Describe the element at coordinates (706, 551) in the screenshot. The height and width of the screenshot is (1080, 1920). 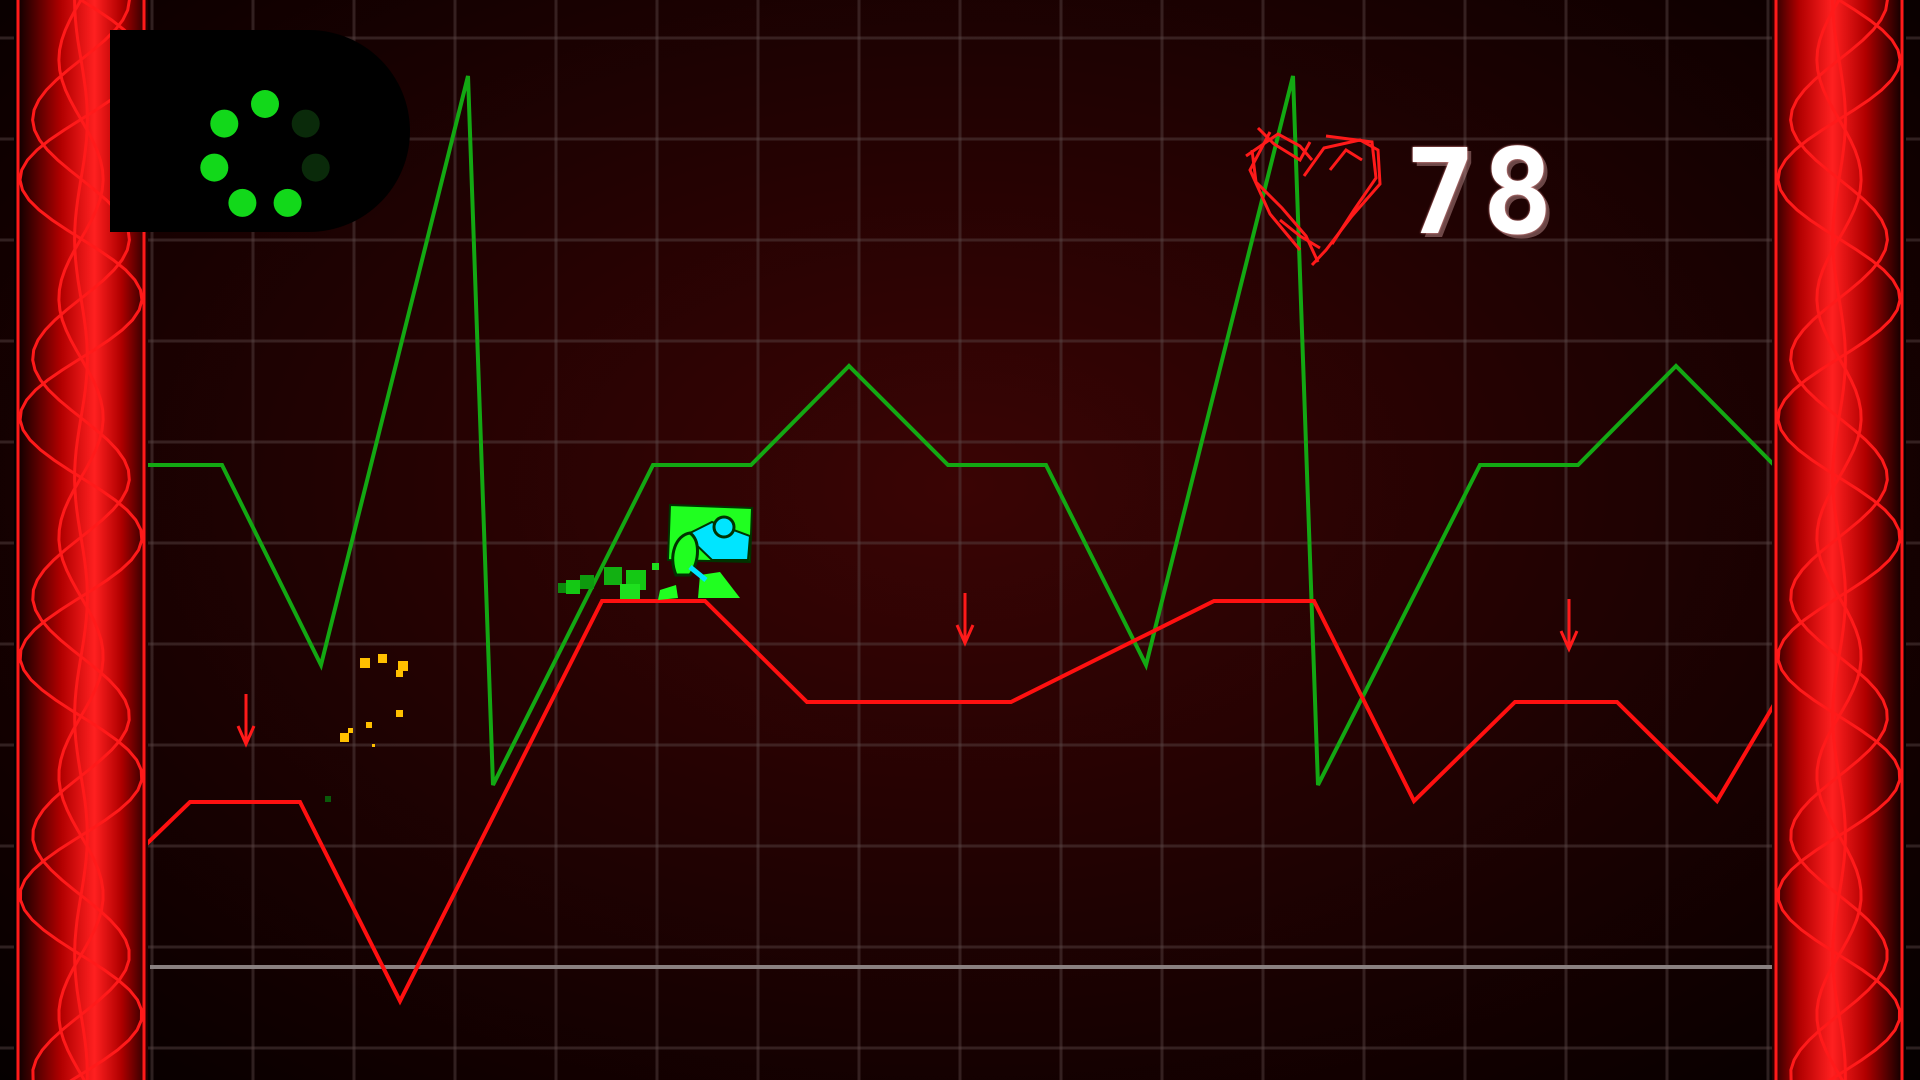
I see `cube-player-icon` at that location.